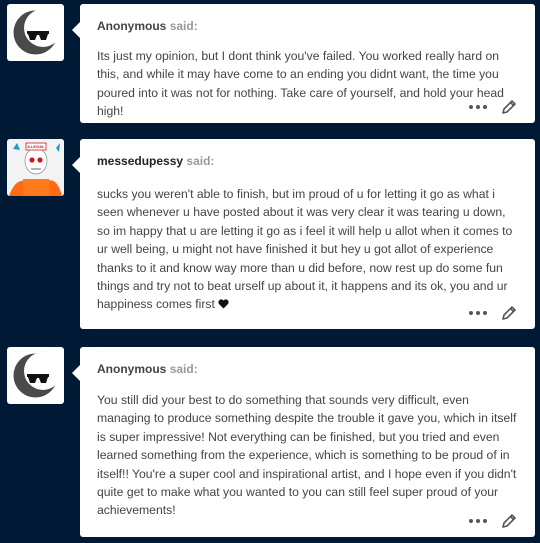  I want to click on avatar-badge-text: ILLEGAL, so click(36, 146).